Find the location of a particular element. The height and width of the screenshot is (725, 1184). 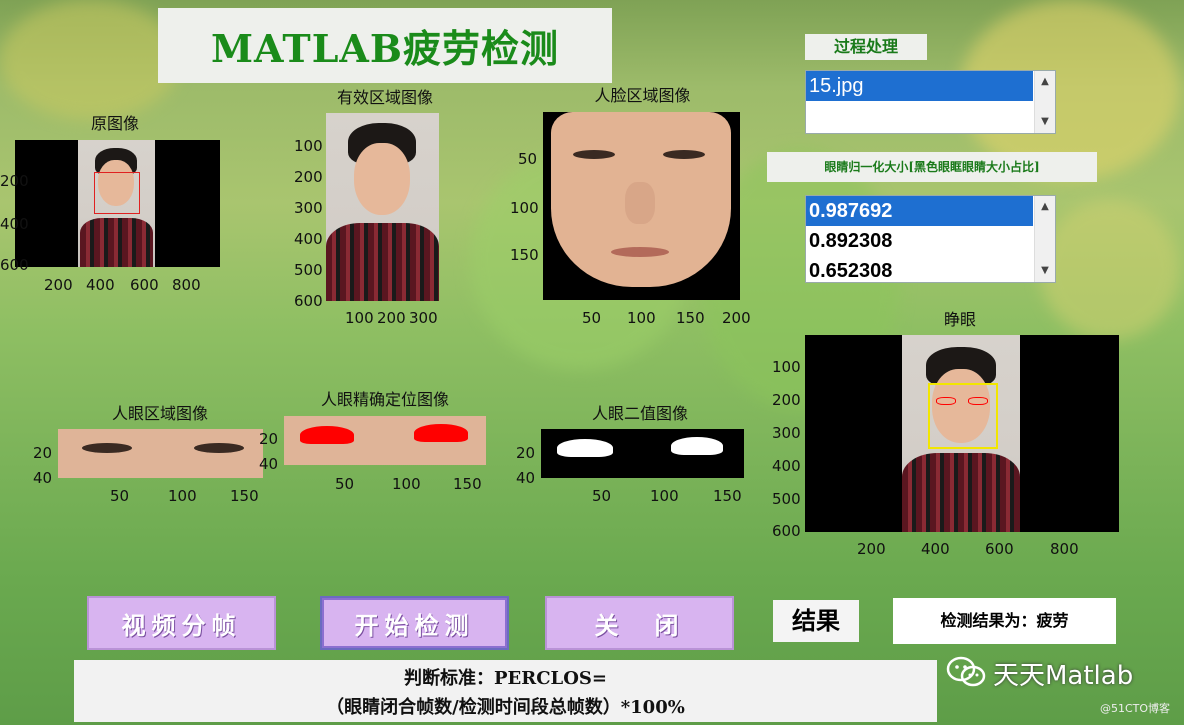

face-box is located at coordinates (117, 193).